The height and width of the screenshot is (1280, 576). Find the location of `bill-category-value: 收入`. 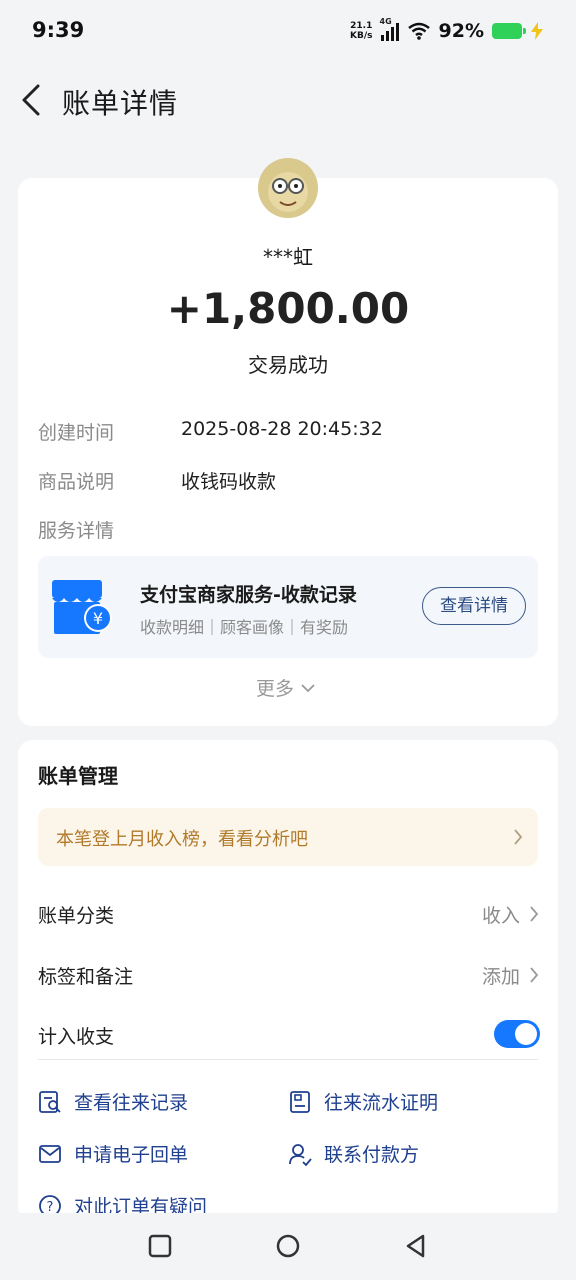

bill-category-value: 收入 is located at coordinates (501, 914).